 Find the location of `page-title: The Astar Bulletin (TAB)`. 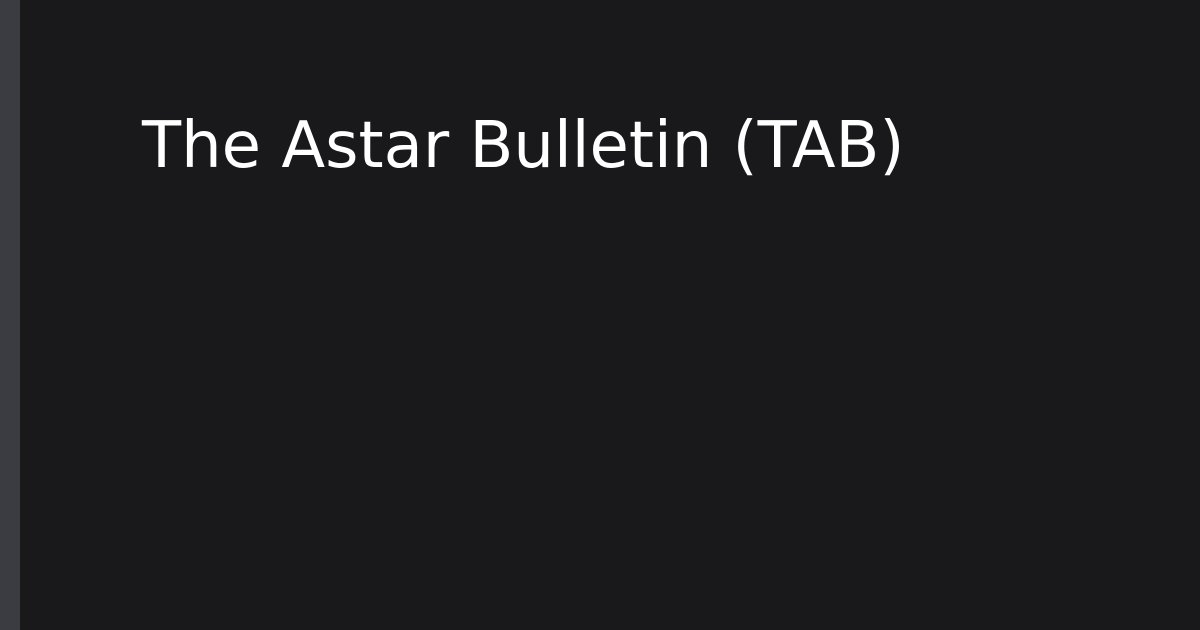

page-title: The Astar Bulletin (TAB) is located at coordinates (523, 146).